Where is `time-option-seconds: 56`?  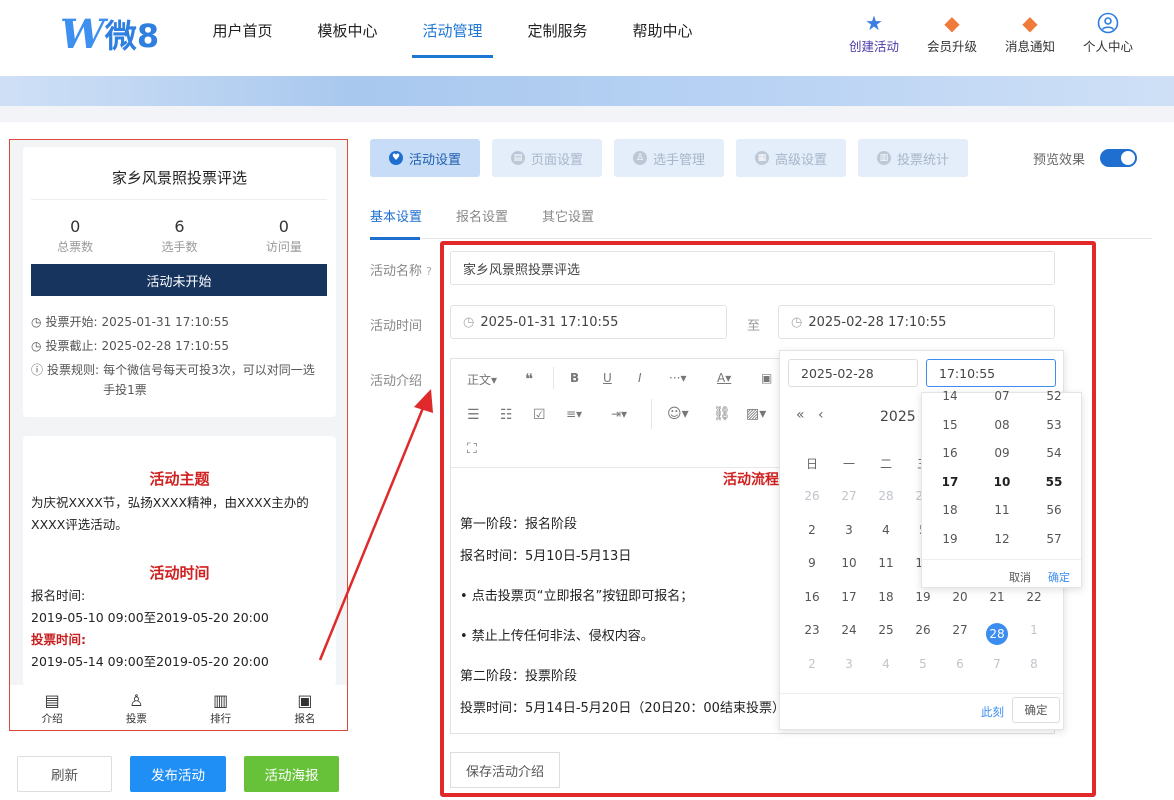
time-option-seconds: 56 is located at coordinates (1054, 510).